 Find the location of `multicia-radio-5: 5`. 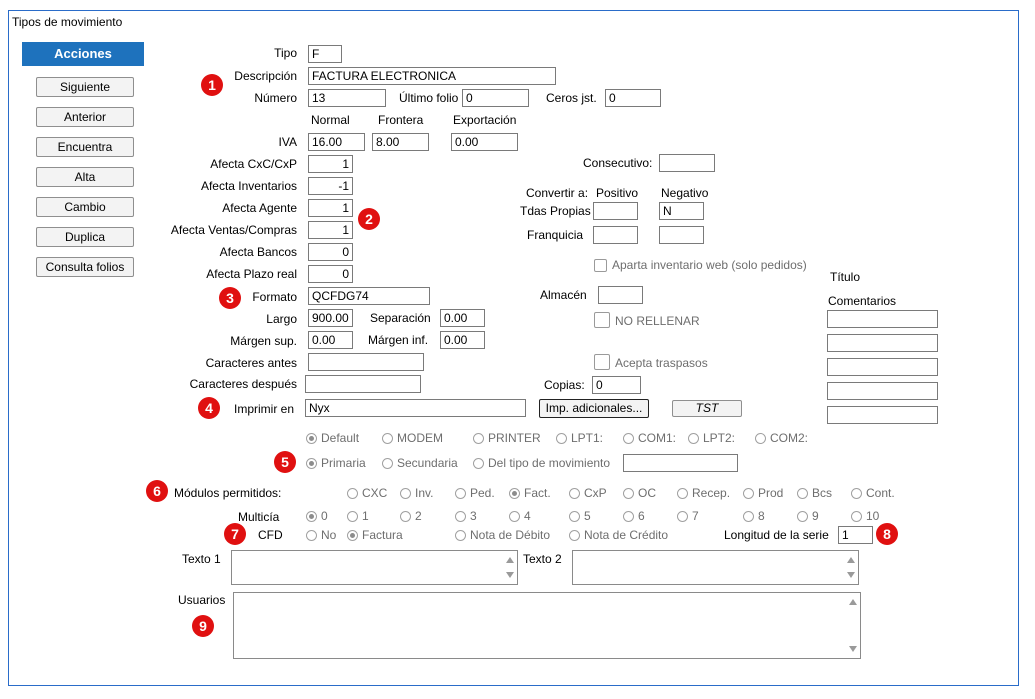

multicia-radio-5: 5 is located at coordinates (580, 516).